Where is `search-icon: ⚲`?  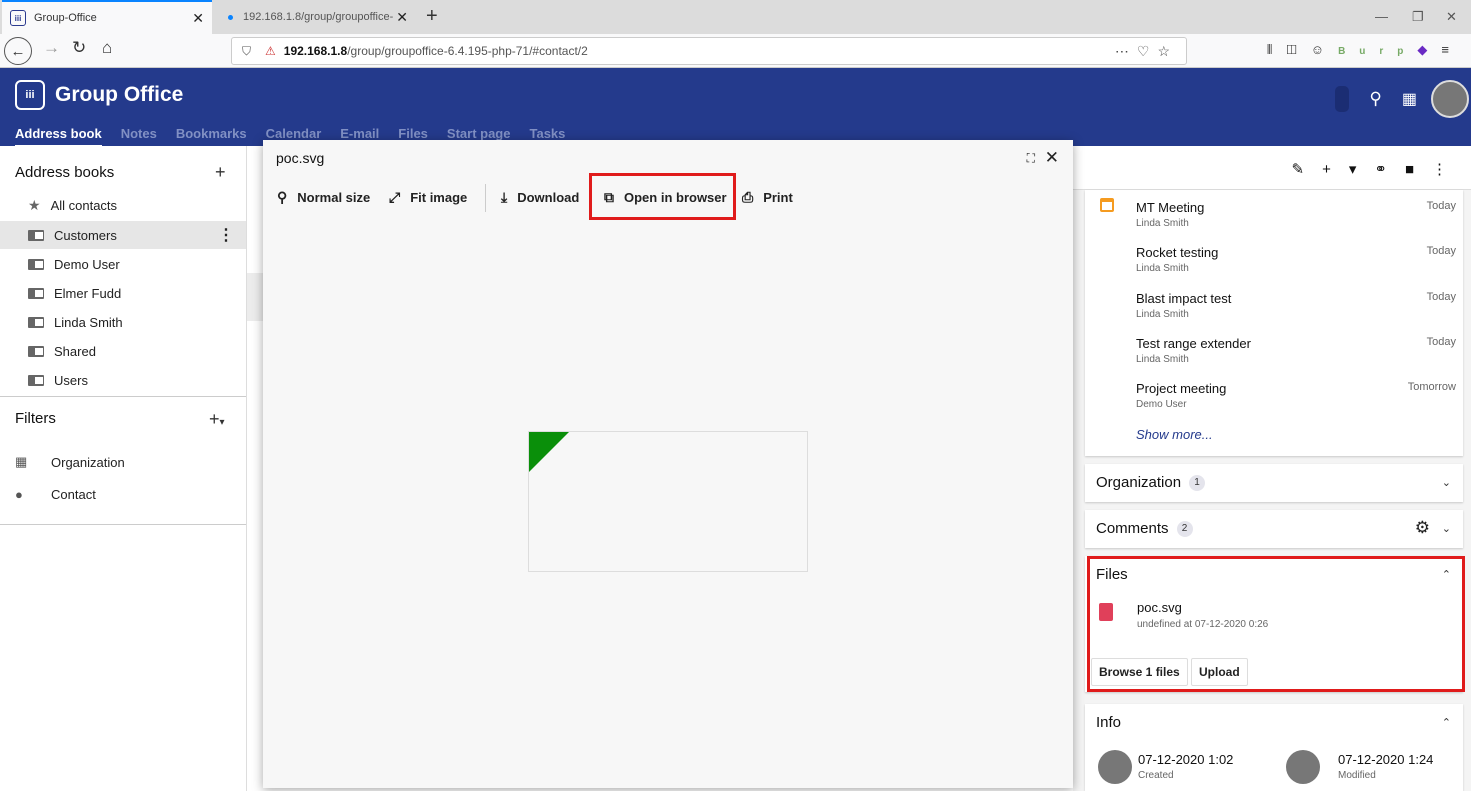 search-icon: ⚲ is located at coordinates (1375, 99).